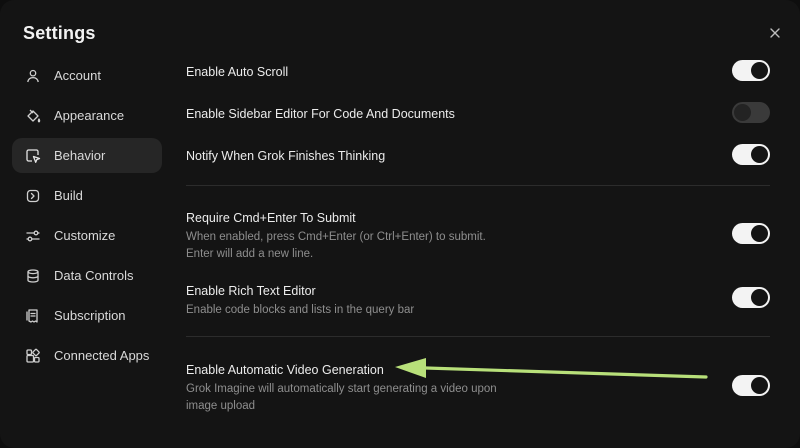 This screenshot has height=448, width=800. I want to click on auto-video-toggle, so click(751, 385).